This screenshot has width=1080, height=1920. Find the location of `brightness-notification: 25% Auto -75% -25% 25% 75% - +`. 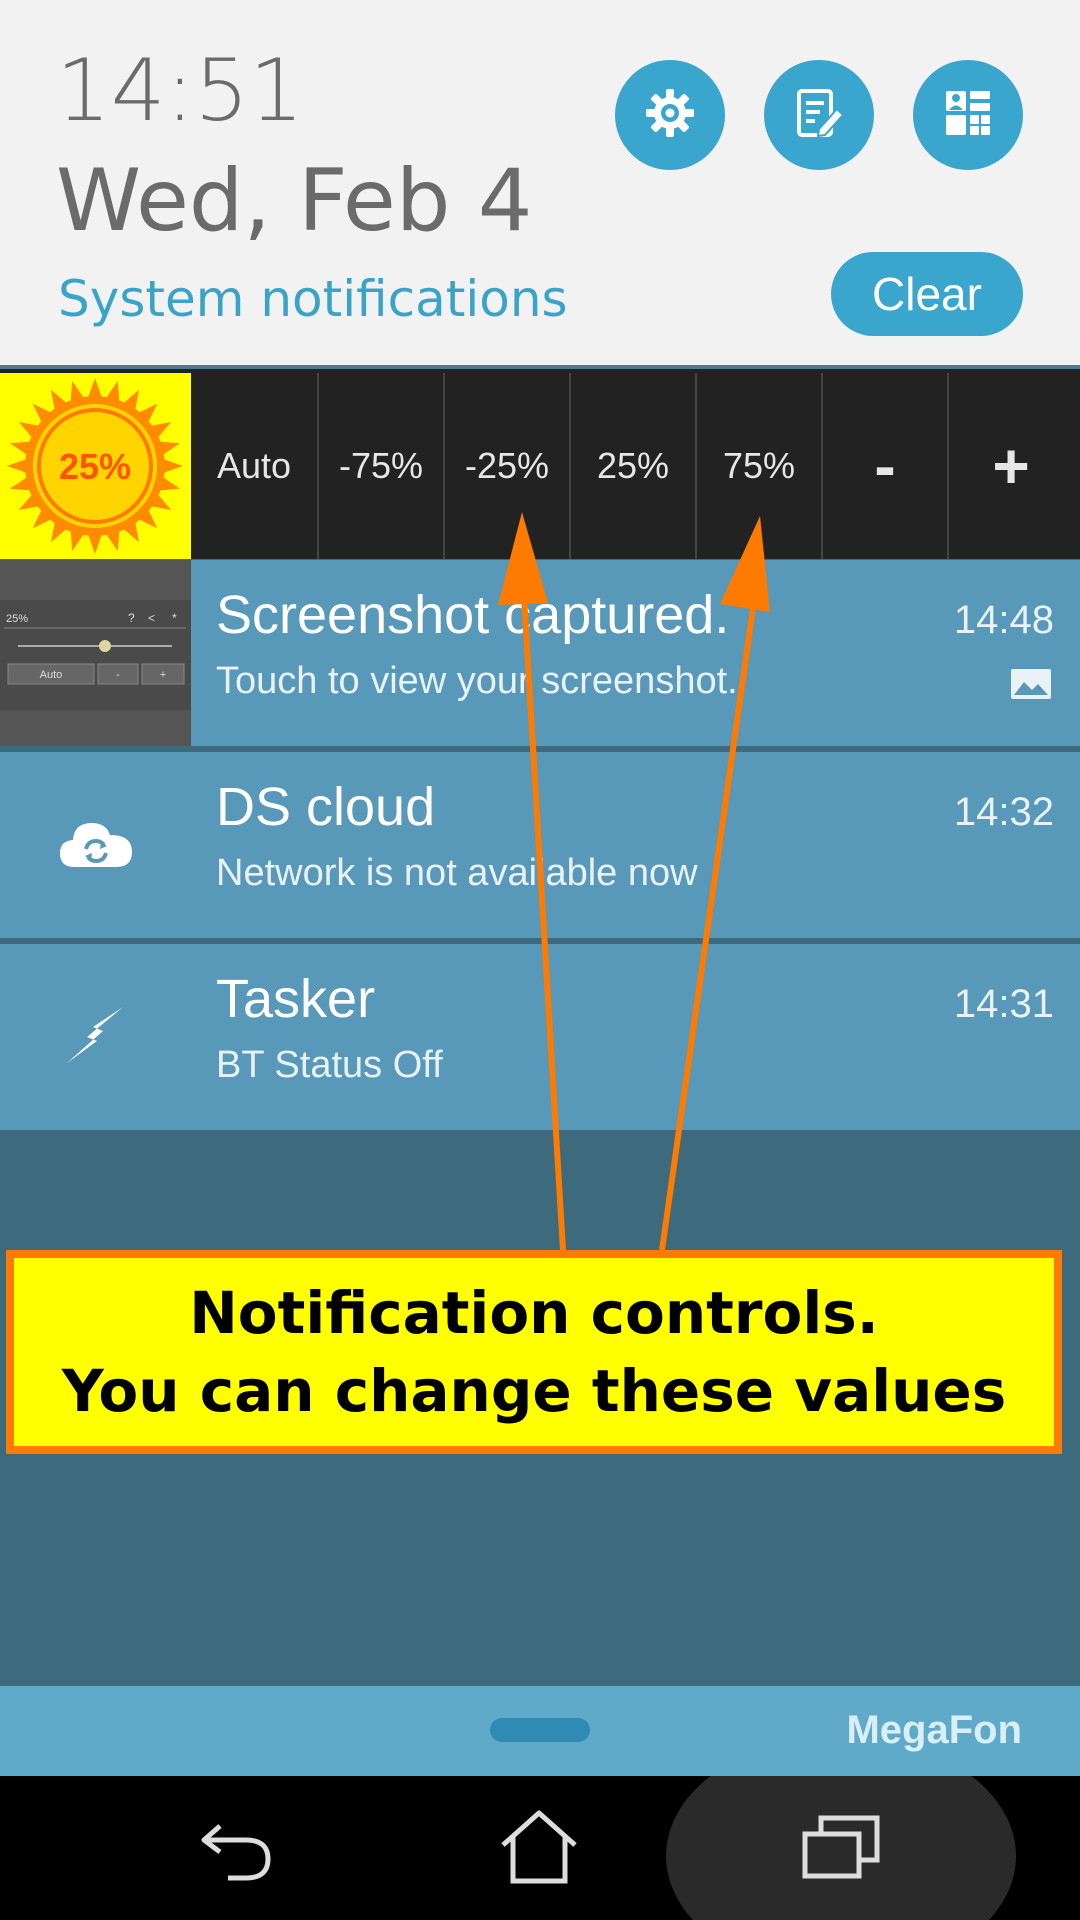

brightness-notification: 25% Auto -75% -25% 25% 75% - + is located at coordinates (540, 462).